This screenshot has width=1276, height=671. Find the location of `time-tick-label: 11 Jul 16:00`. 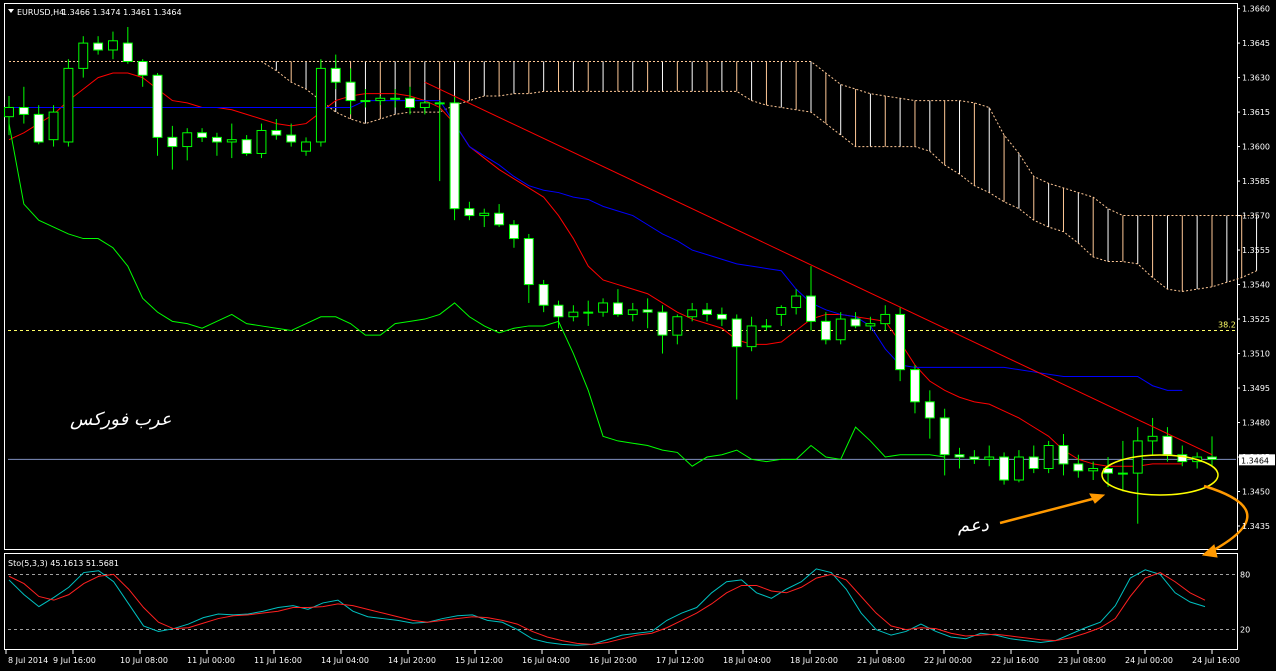

time-tick-label: 11 Jul 16:00 is located at coordinates (278, 660).